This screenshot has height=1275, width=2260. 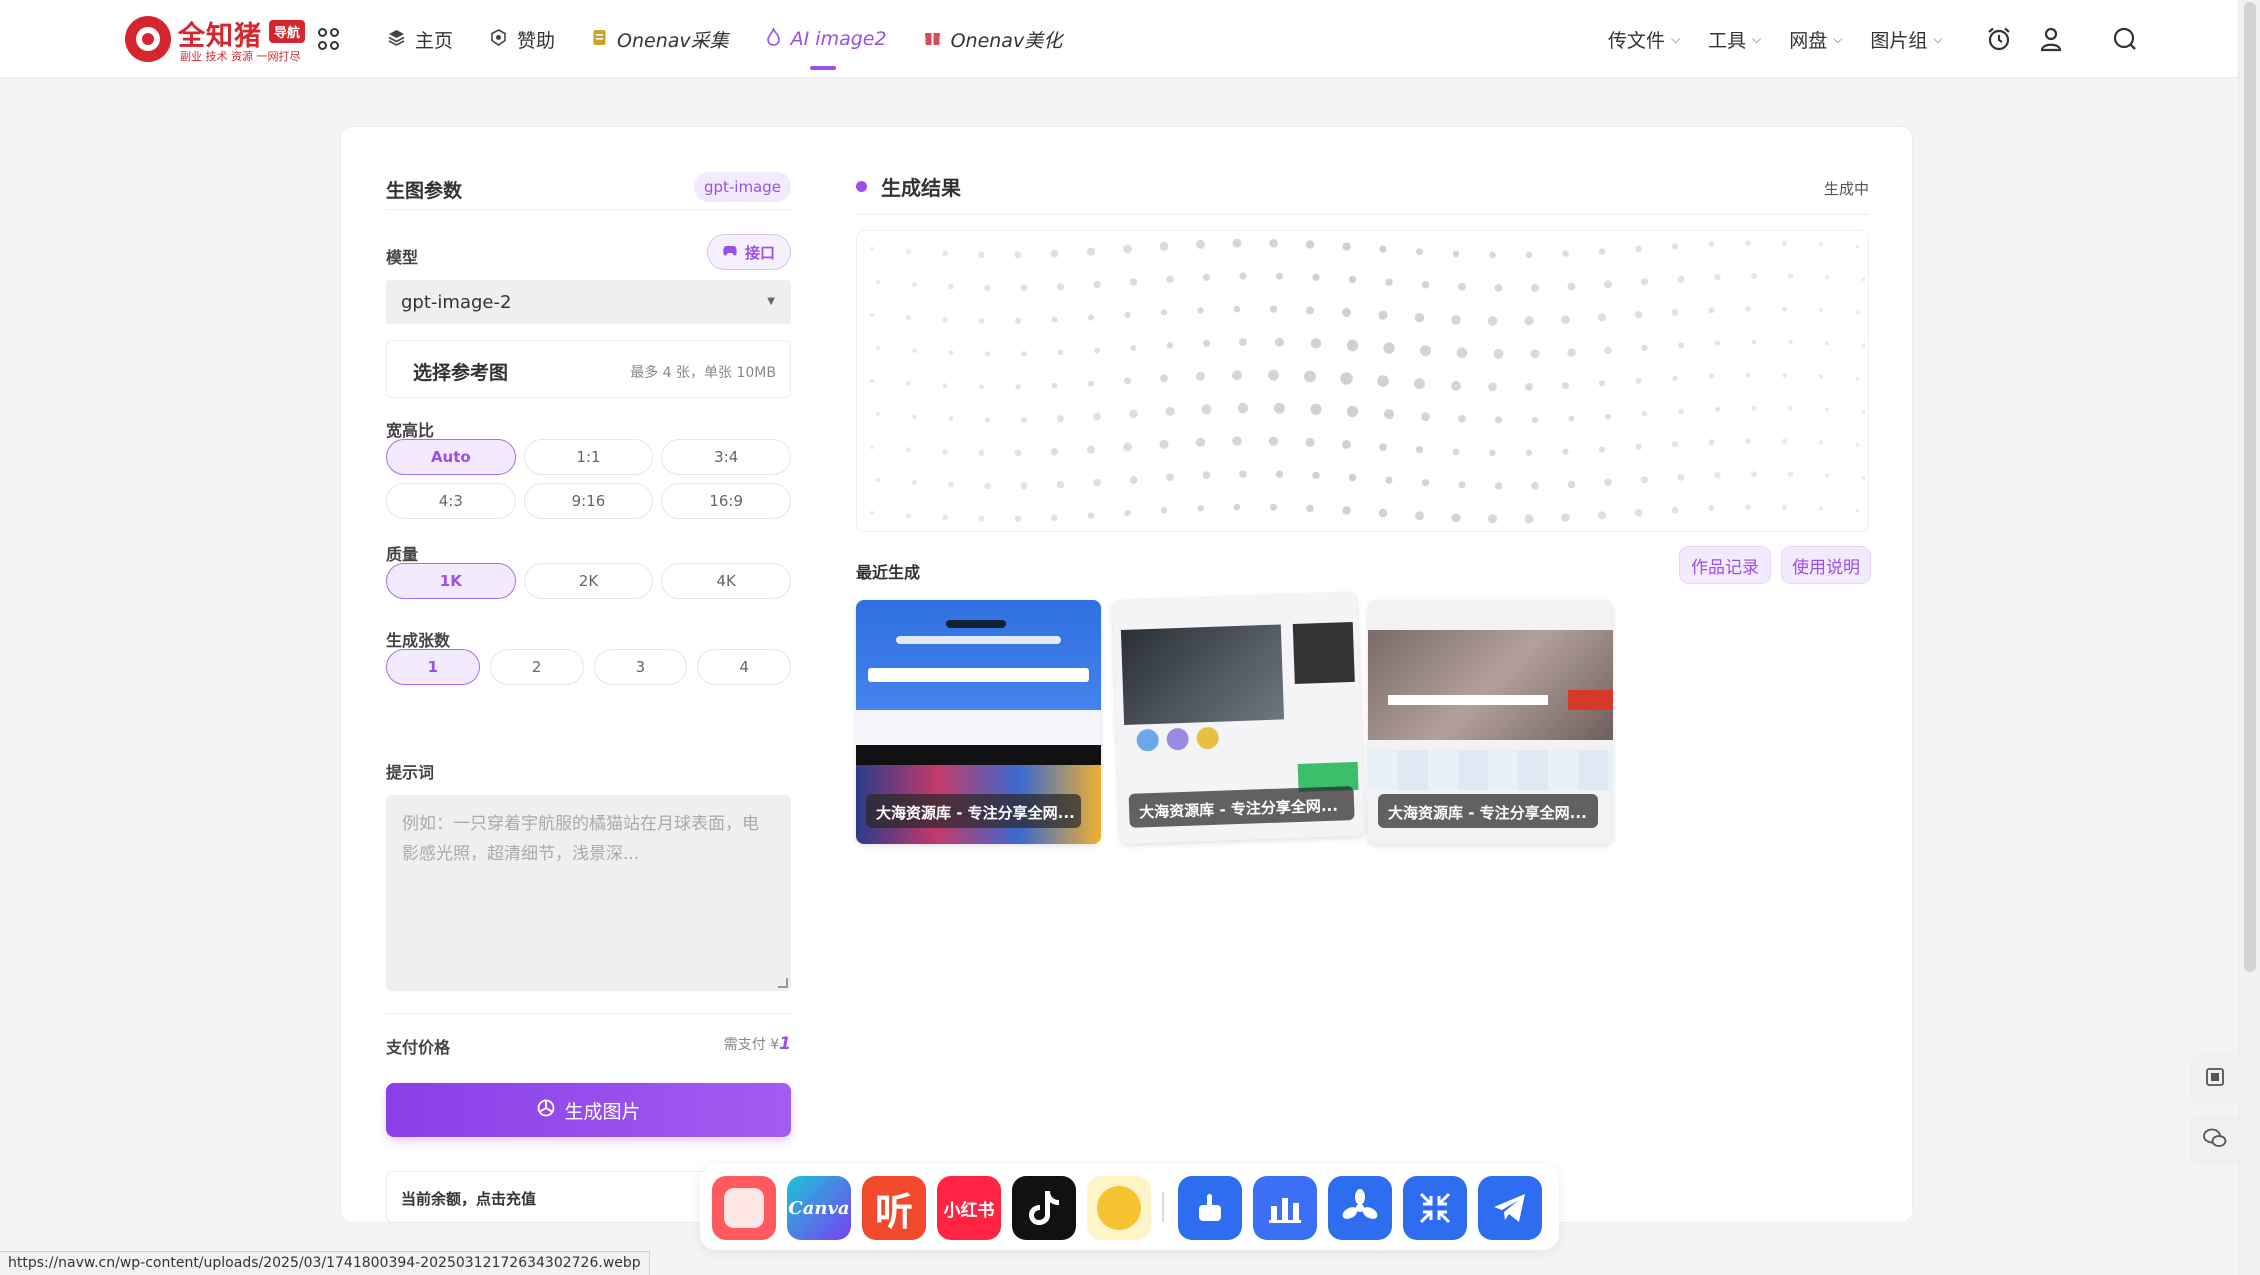 I want to click on count-option: 3, so click(x=640, y=667).